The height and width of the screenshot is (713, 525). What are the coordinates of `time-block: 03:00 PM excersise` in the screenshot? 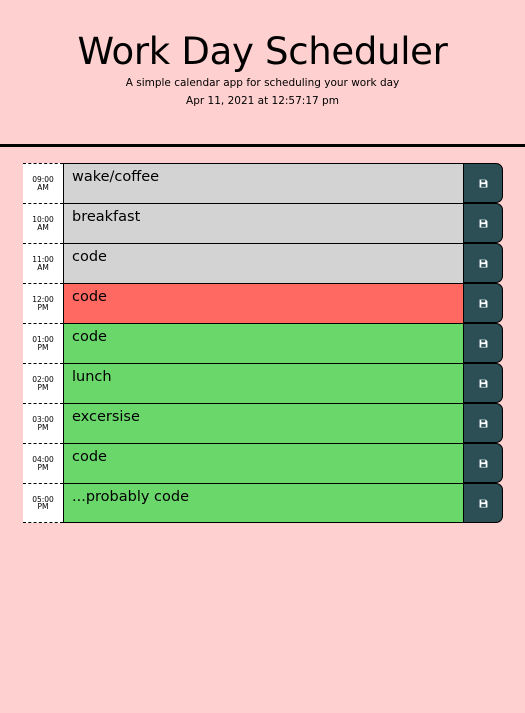 It's located at (263, 423).